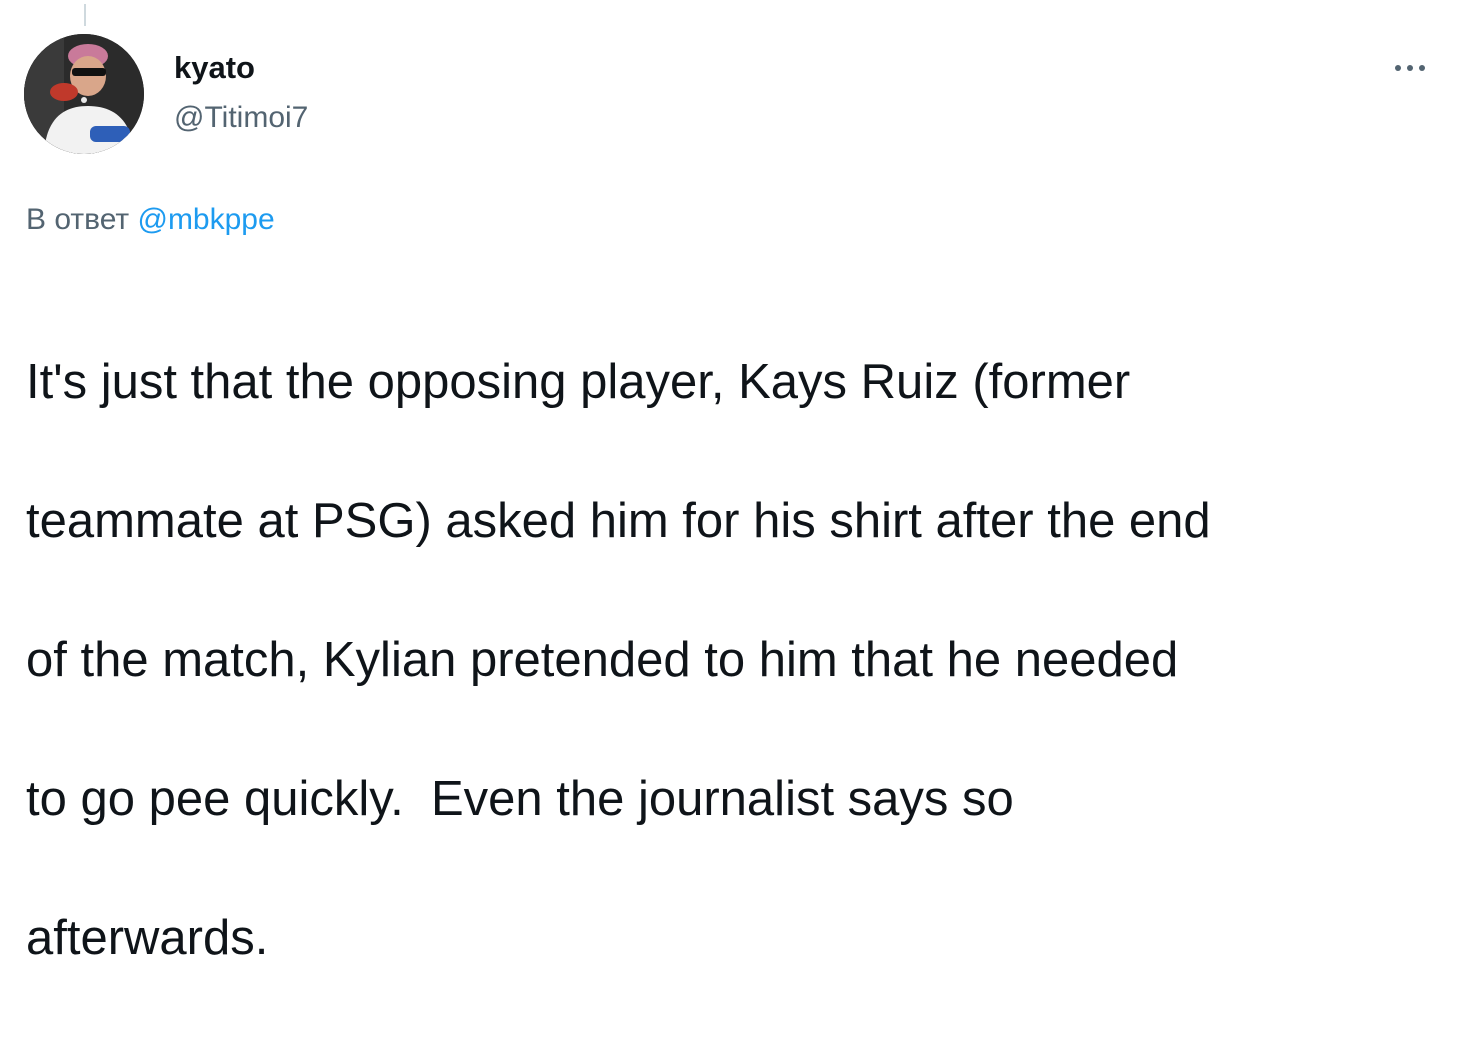 Image resolution: width=1460 pixels, height=1043 pixels. I want to click on more-horizontal-icon, so click(1410, 68).